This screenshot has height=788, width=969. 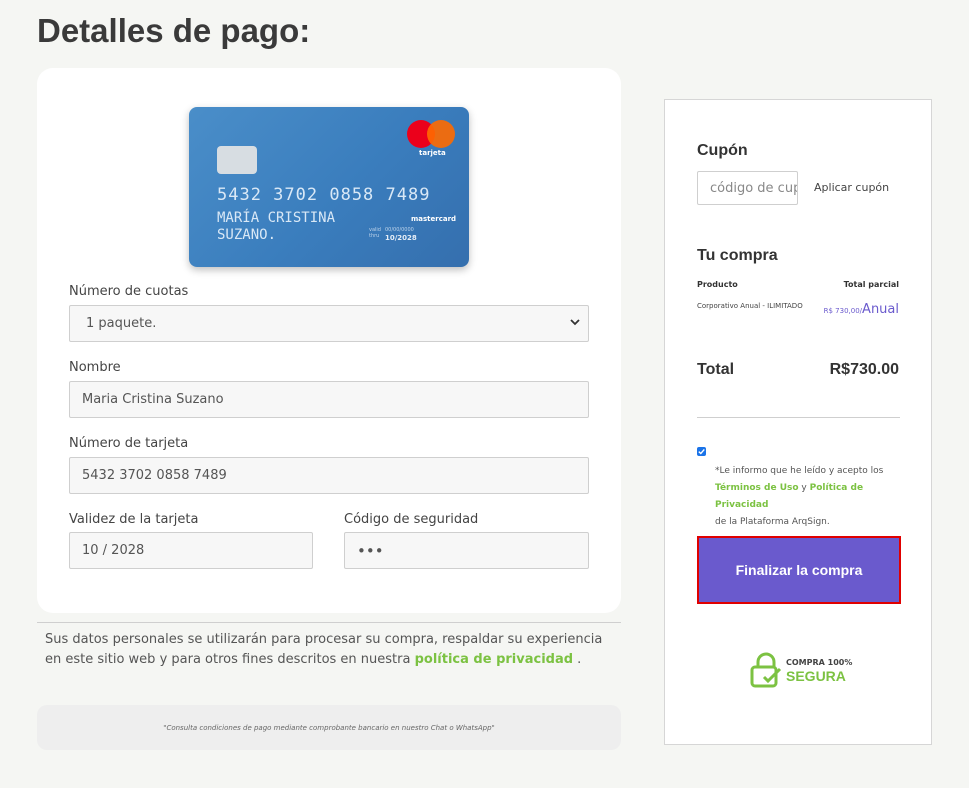 What do you see at coordinates (737, 255) in the screenshot?
I see `purchase-heading: Tu compra` at bounding box center [737, 255].